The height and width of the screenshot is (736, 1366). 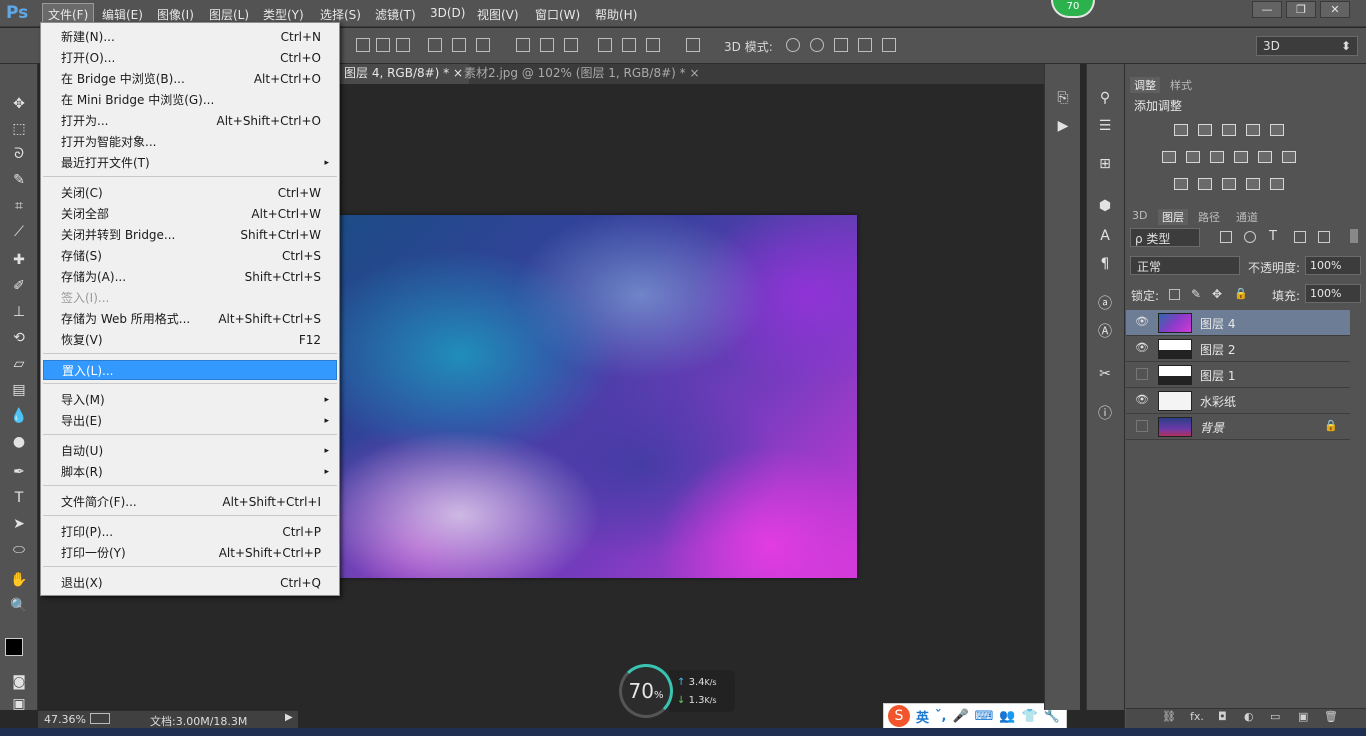 What do you see at coordinates (693, 45) in the screenshot?
I see `auto-align-icon` at bounding box center [693, 45].